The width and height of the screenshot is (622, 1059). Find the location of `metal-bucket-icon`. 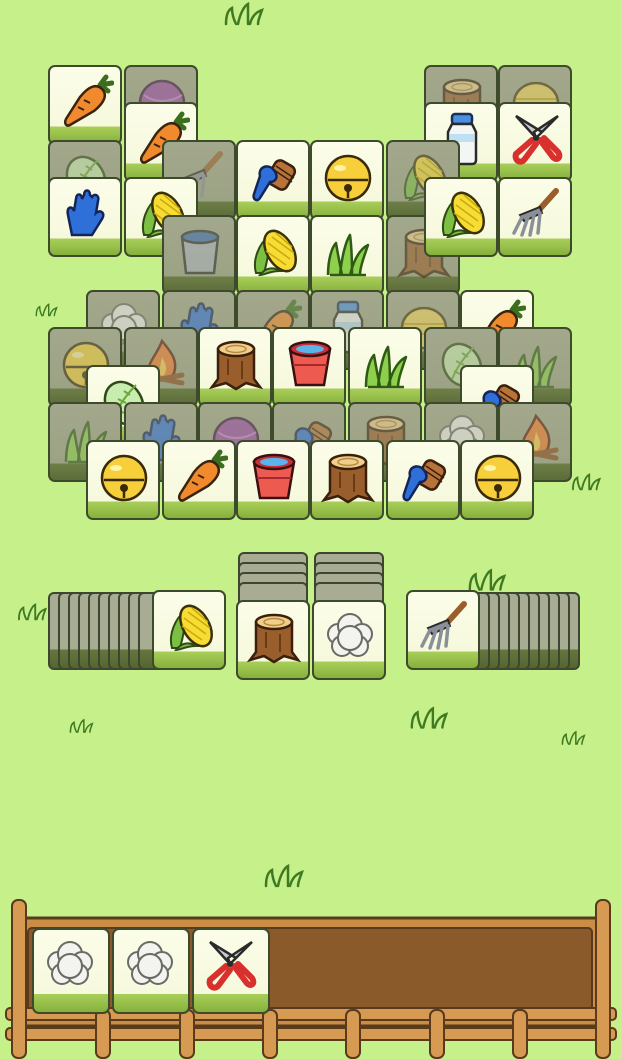

metal-bucket-icon is located at coordinates (200, 252).